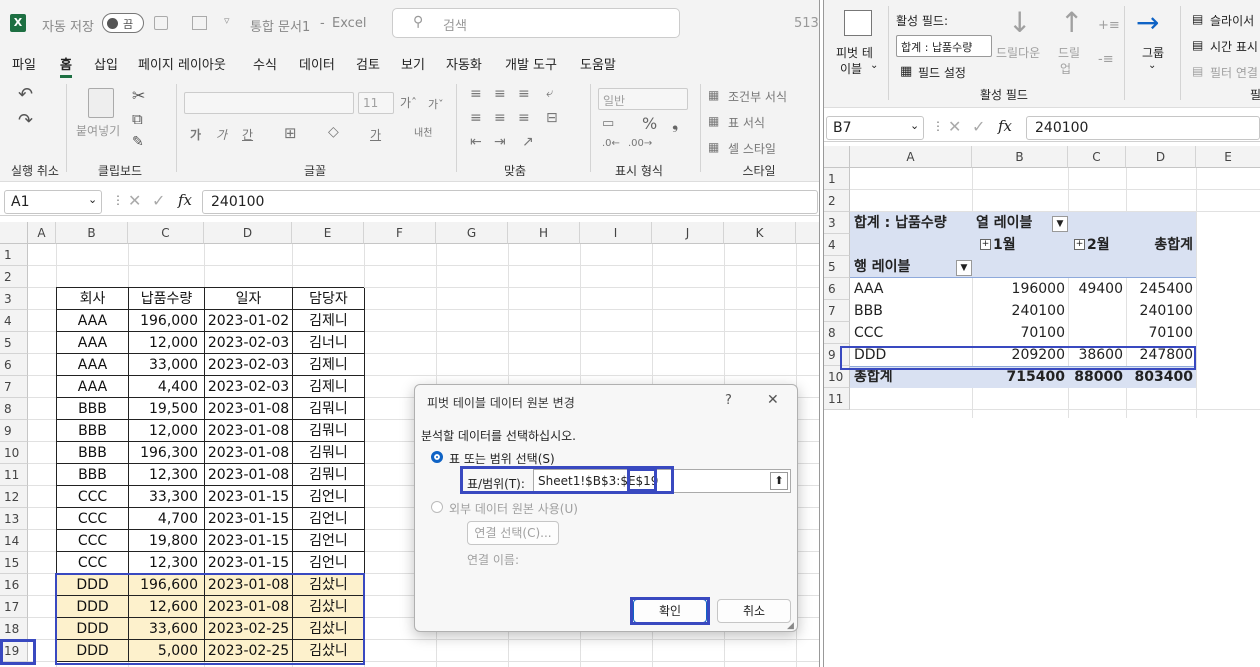 The image size is (1260, 667). Describe the element at coordinates (1147, 22) in the screenshot. I see `group-icon: →` at that location.